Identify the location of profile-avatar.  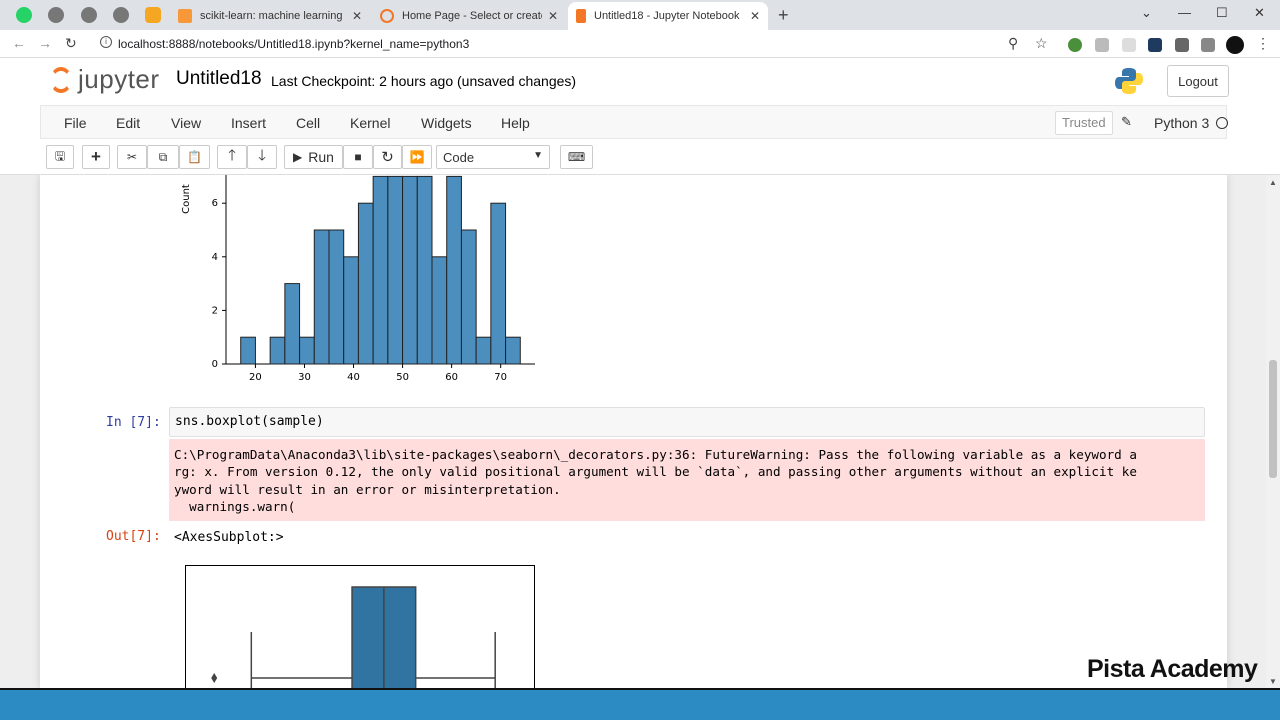
(1235, 45).